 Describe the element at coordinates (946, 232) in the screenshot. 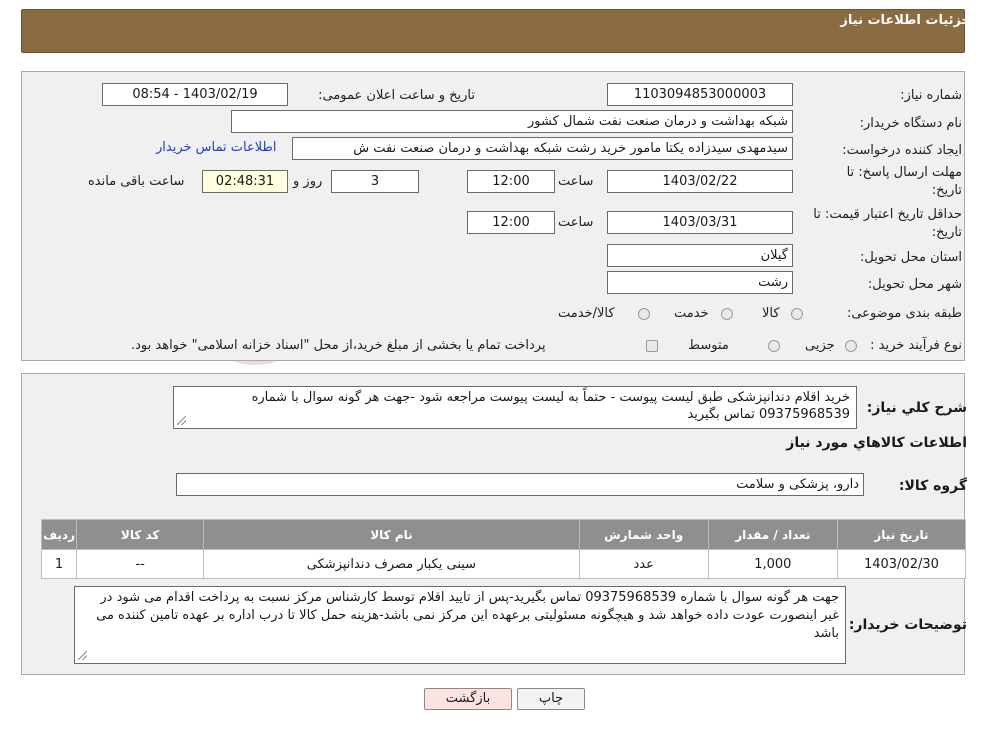

I see `validity-label-line2: تاریخ:` at that location.